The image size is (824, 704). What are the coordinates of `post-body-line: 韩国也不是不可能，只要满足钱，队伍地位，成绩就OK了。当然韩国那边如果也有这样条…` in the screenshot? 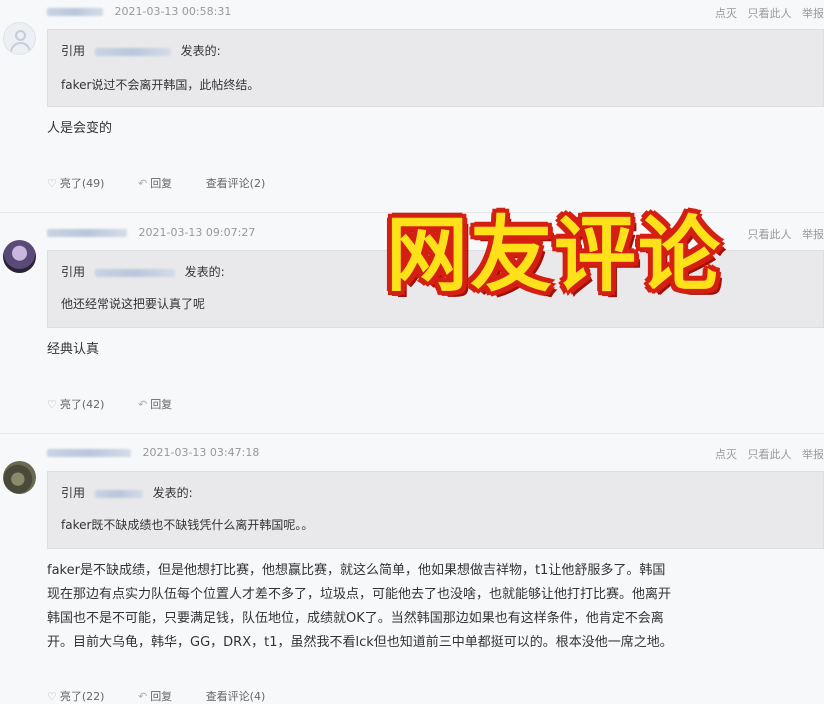 It's located at (355, 618).